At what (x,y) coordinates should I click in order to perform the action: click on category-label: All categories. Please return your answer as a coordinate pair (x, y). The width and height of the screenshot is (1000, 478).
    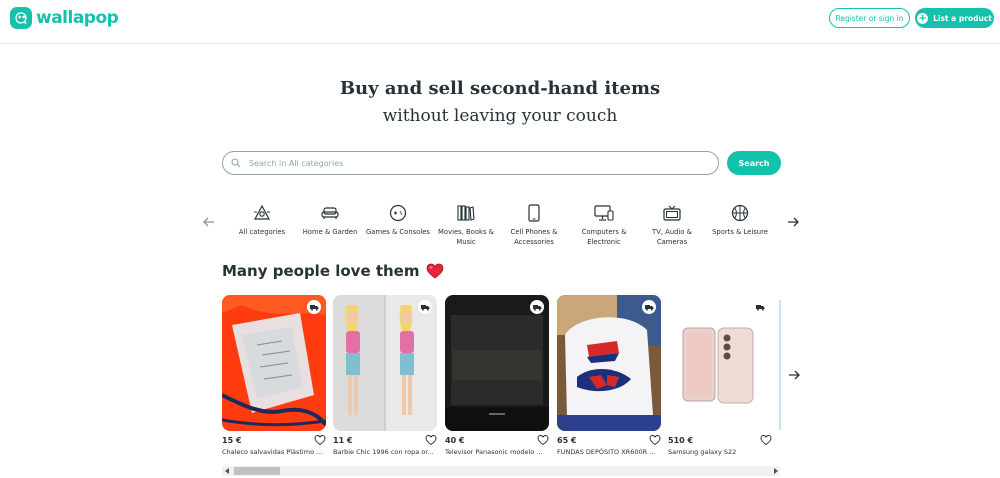
    Looking at the image, I should click on (262, 232).